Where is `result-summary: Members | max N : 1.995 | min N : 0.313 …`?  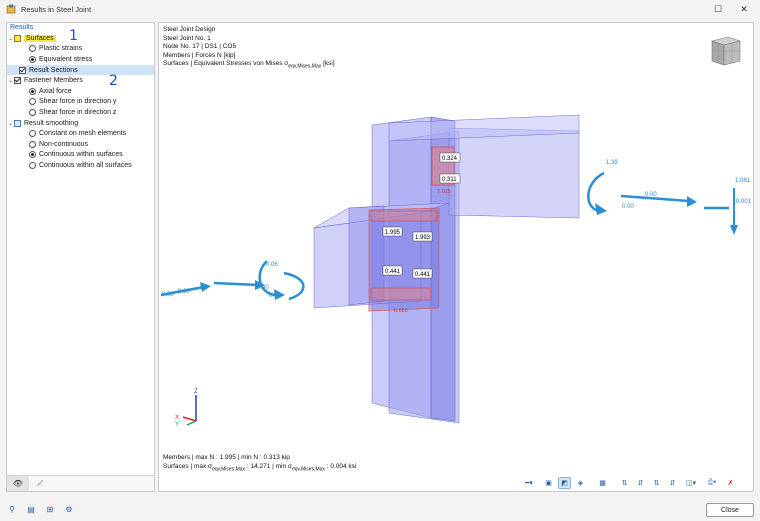 result-summary: Members | max N : 1.995 | min N : 0.313 … is located at coordinates (259, 463).